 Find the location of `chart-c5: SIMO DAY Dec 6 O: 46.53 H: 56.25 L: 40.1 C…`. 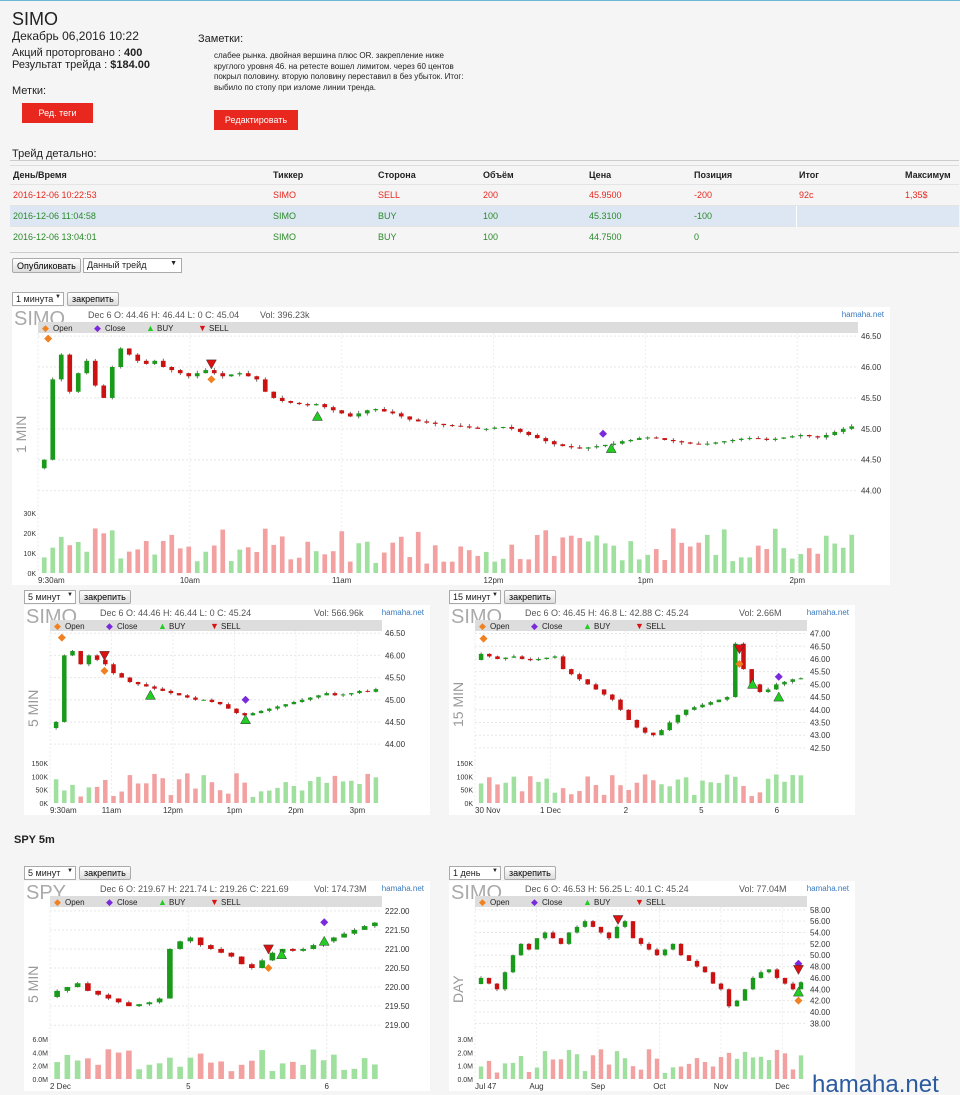

chart-c5: SIMO DAY Dec 6 O: 46.53 H: 56.25 L: 40.1 C… is located at coordinates (652, 986).